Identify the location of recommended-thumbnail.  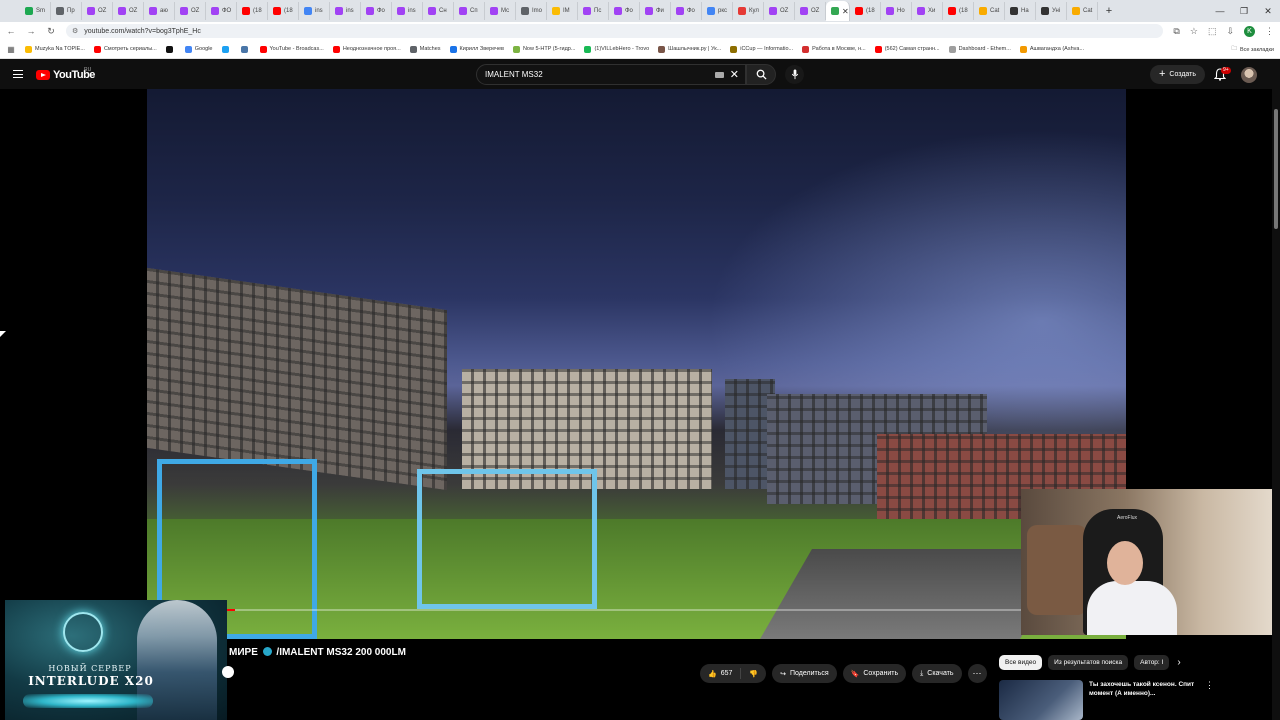
(1041, 700).